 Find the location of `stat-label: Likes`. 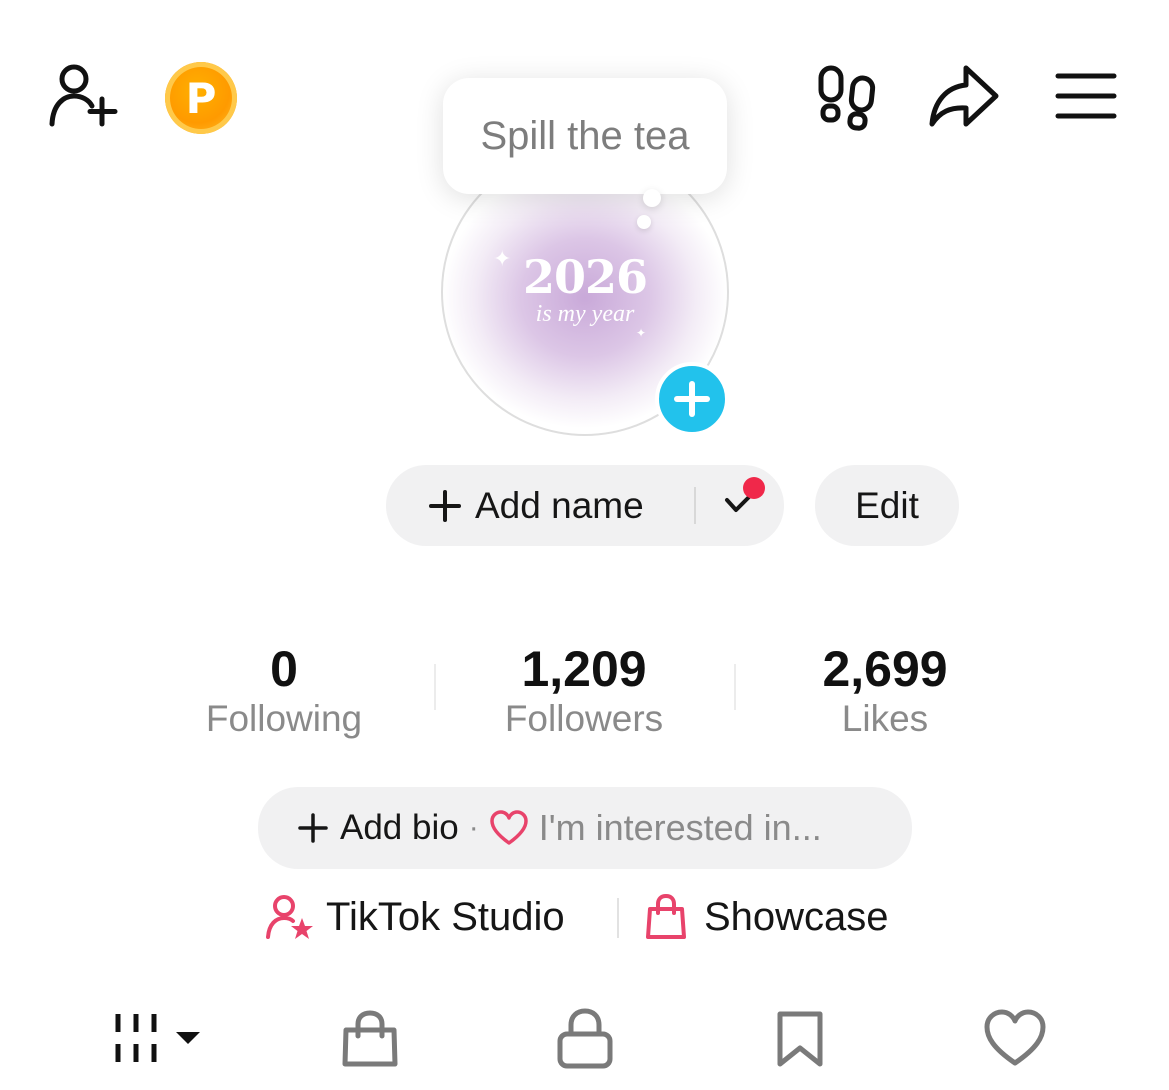

stat-label: Likes is located at coordinates (885, 718).